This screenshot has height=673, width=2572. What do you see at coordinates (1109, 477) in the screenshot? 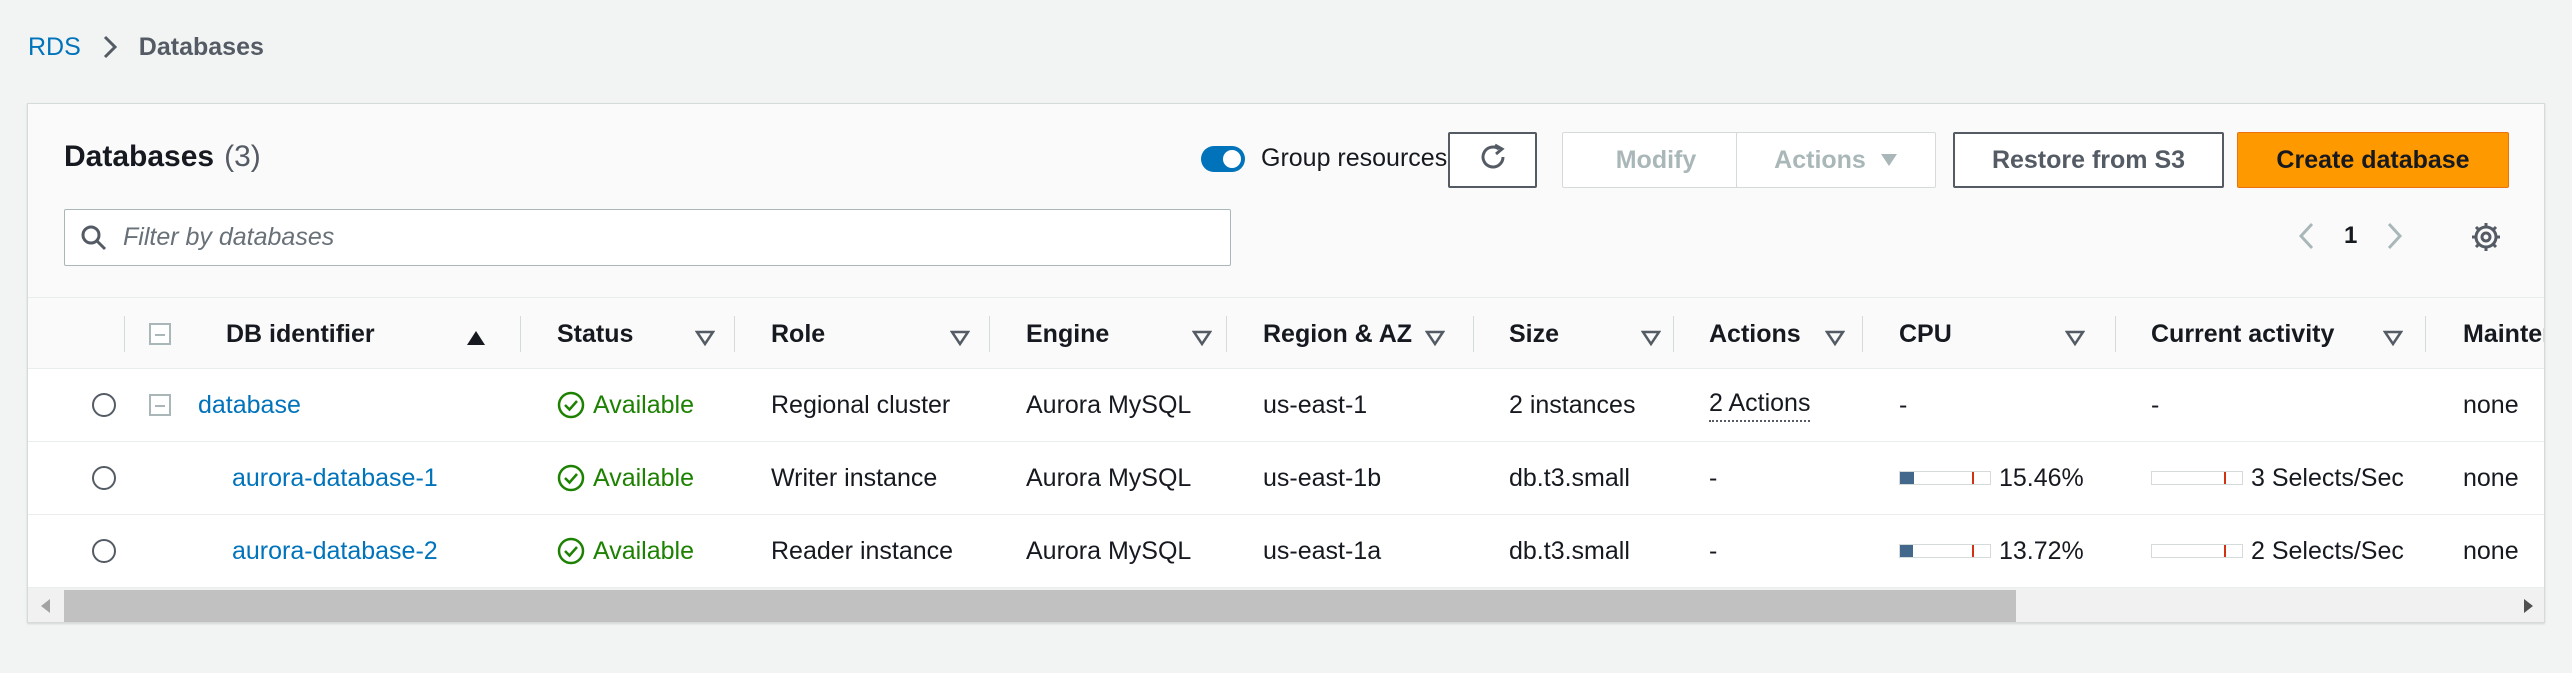
I see `engine-cell: Aurora MySQL` at bounding box center [1109, 477].